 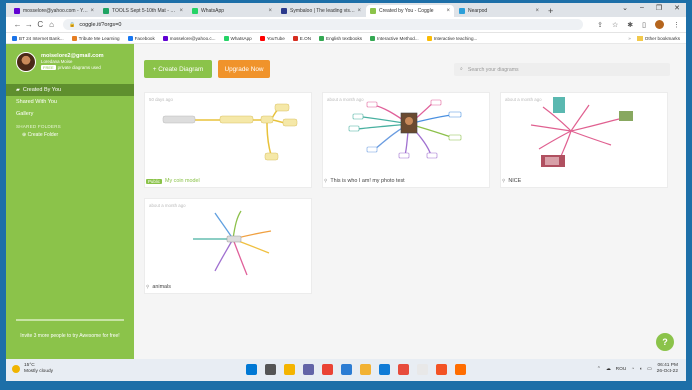 I want to click on browser-tab: WhatsApp ×, so click(x=232, y=11).